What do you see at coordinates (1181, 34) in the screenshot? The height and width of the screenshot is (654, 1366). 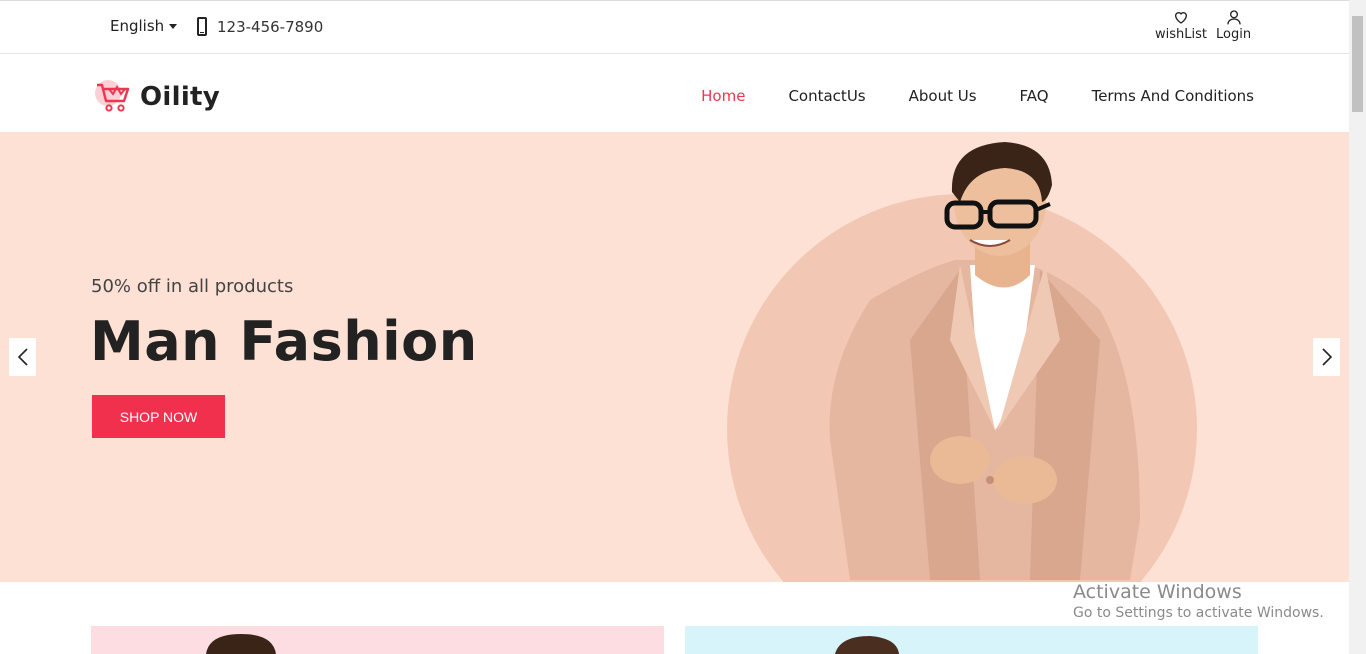 I see `wishlist-label: wishList` at bounding box center [1181, 34].